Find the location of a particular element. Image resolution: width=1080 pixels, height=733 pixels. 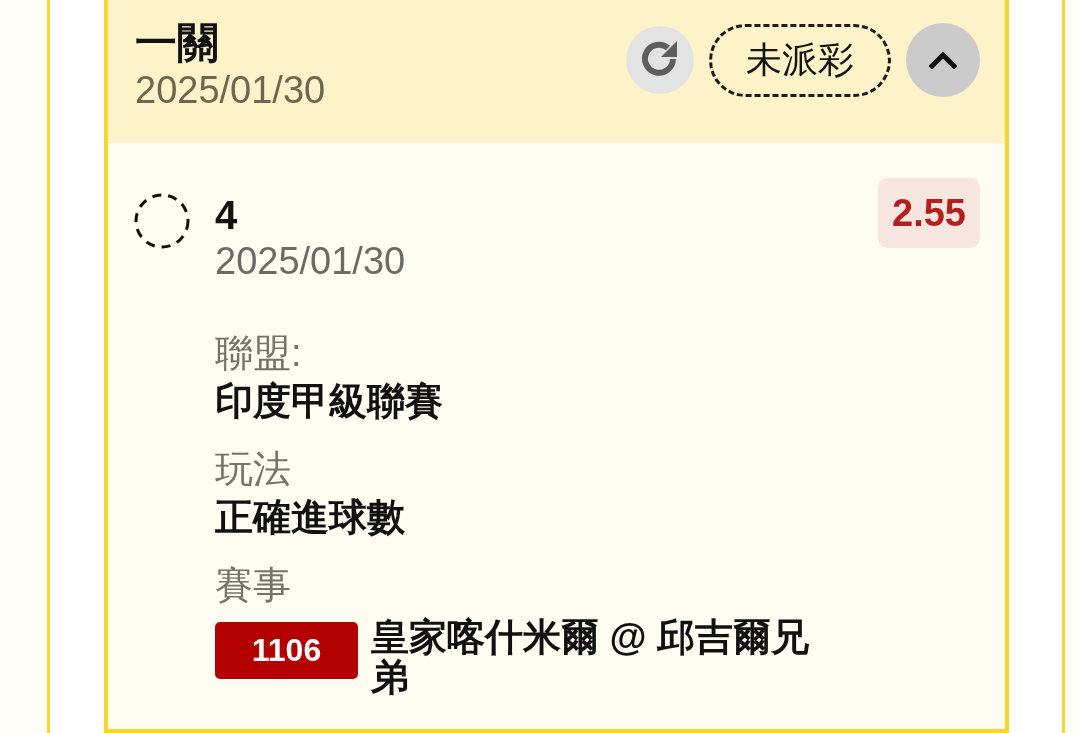

detail-label: 聯盟: is located at coordinates (259, 353).